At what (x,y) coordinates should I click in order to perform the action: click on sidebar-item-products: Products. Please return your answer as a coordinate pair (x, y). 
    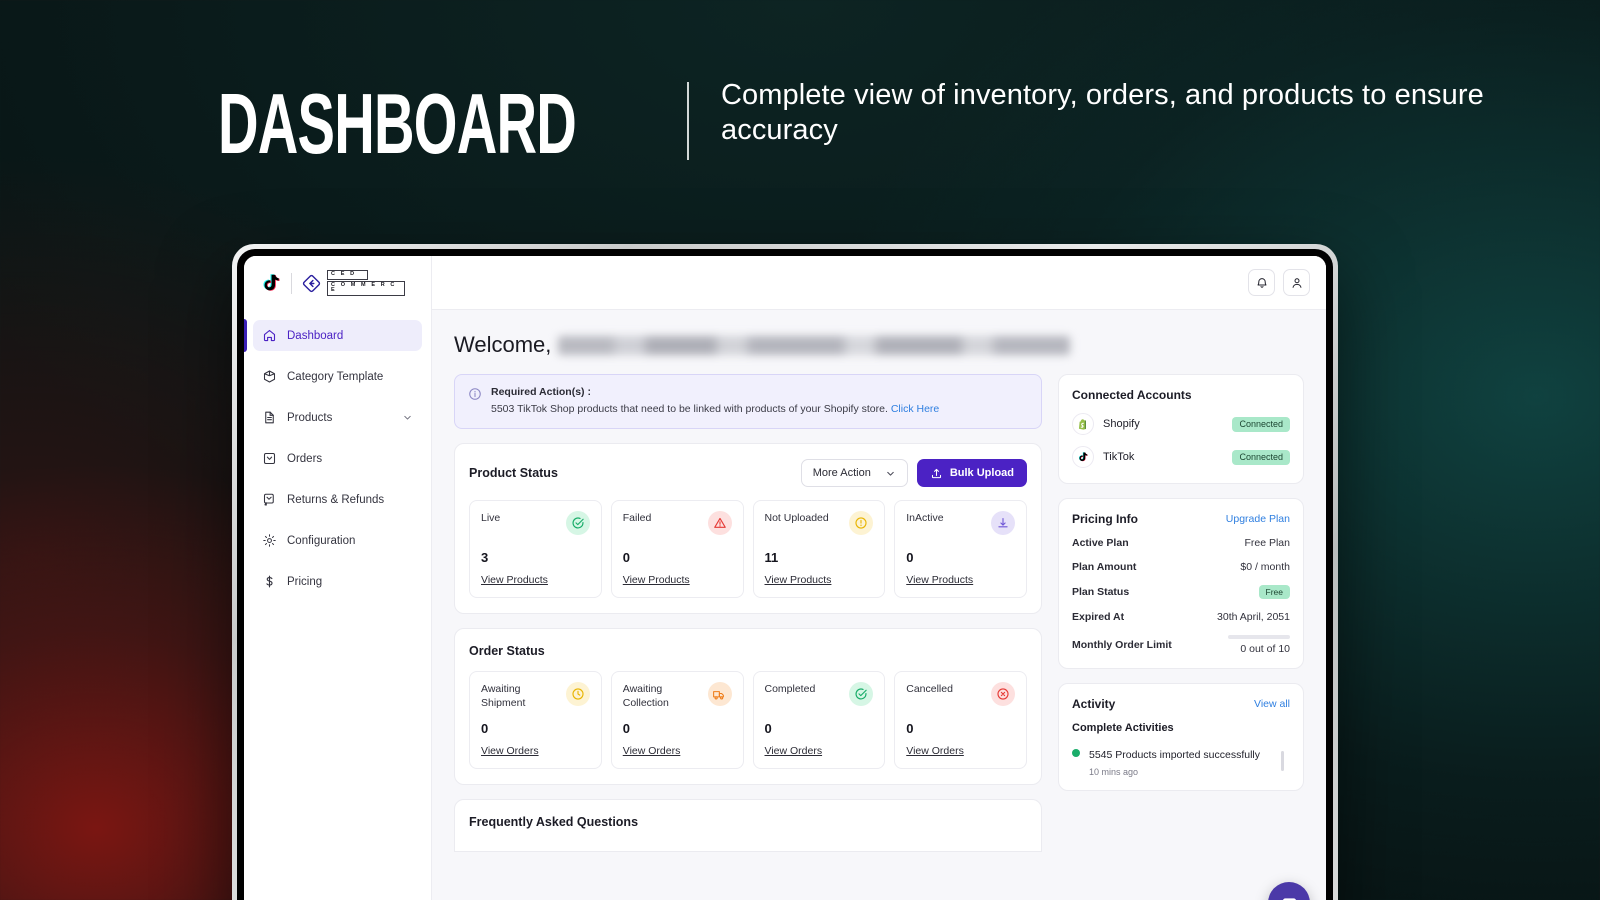
    Looking at the image, I should click on (337, 417).